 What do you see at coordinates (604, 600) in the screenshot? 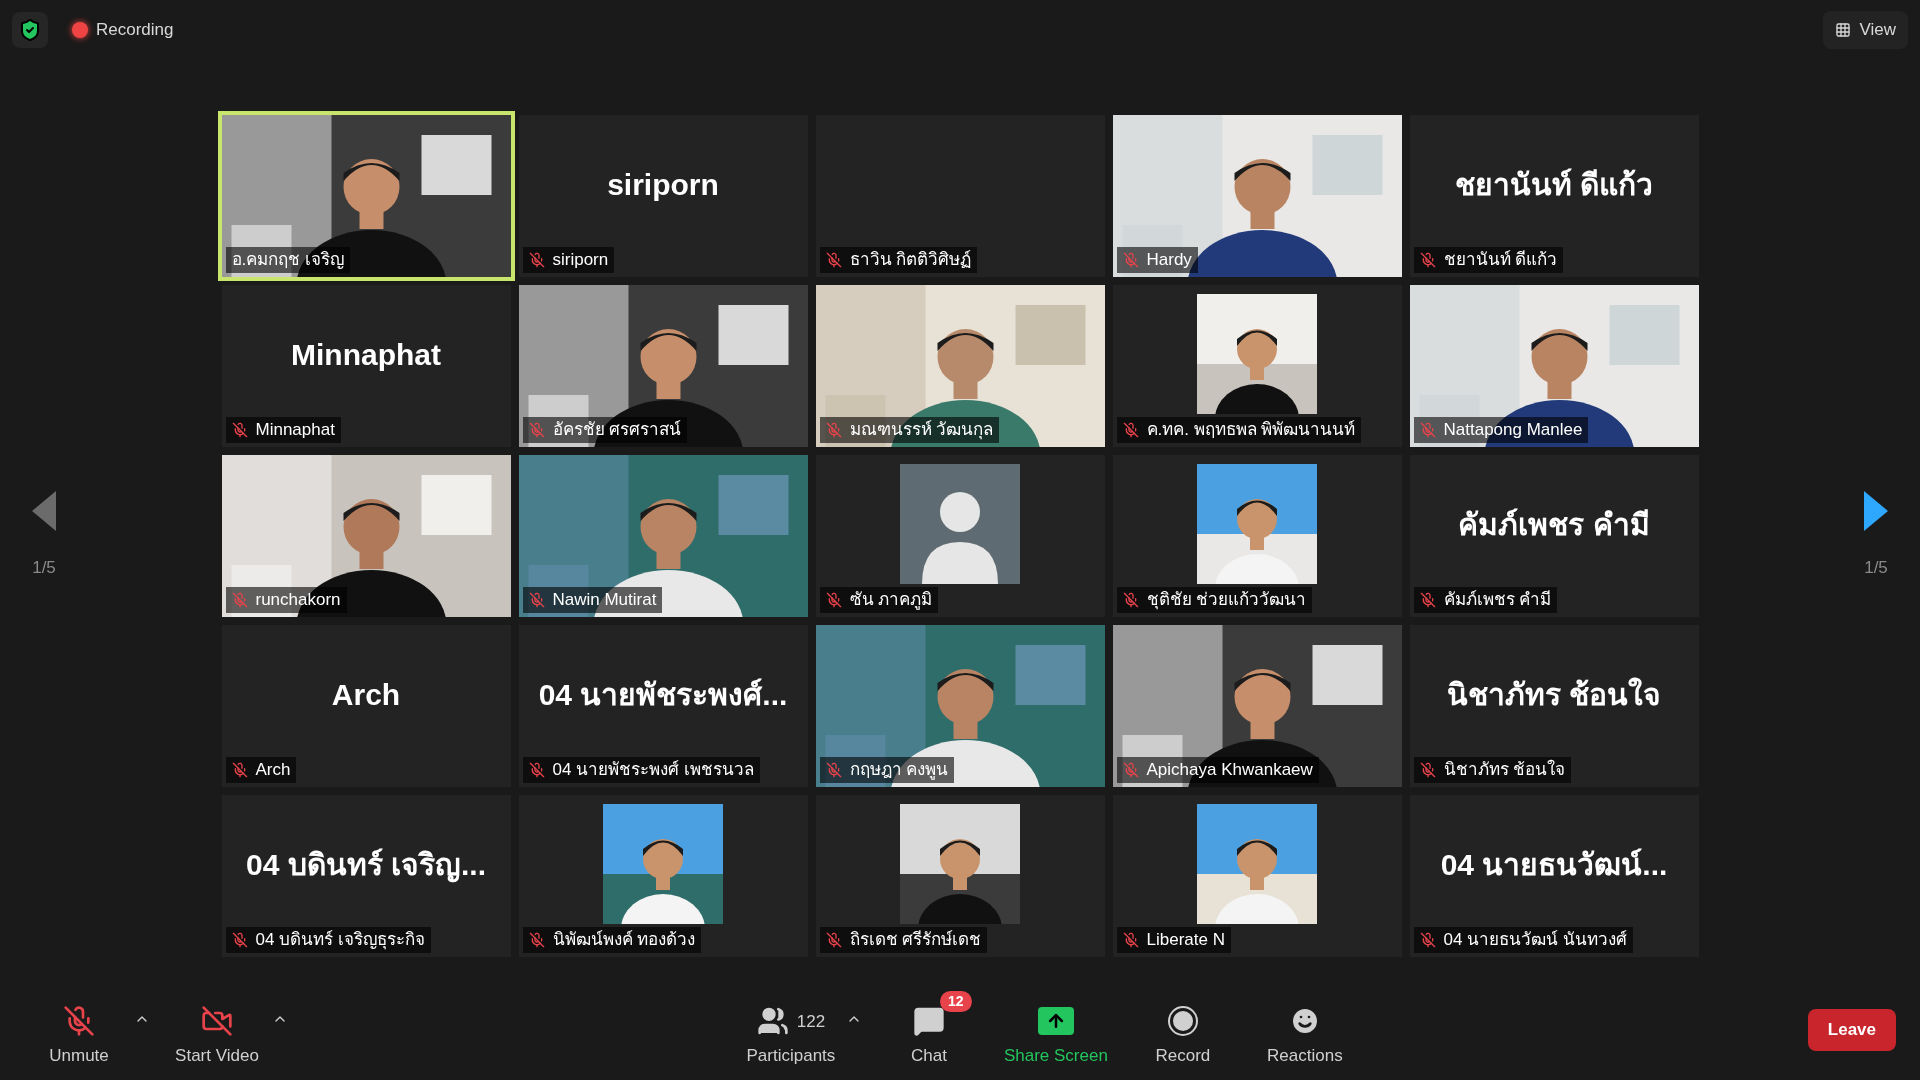
I see `participant-name: Nawin Mutirat` at bounding box center [604, 600].